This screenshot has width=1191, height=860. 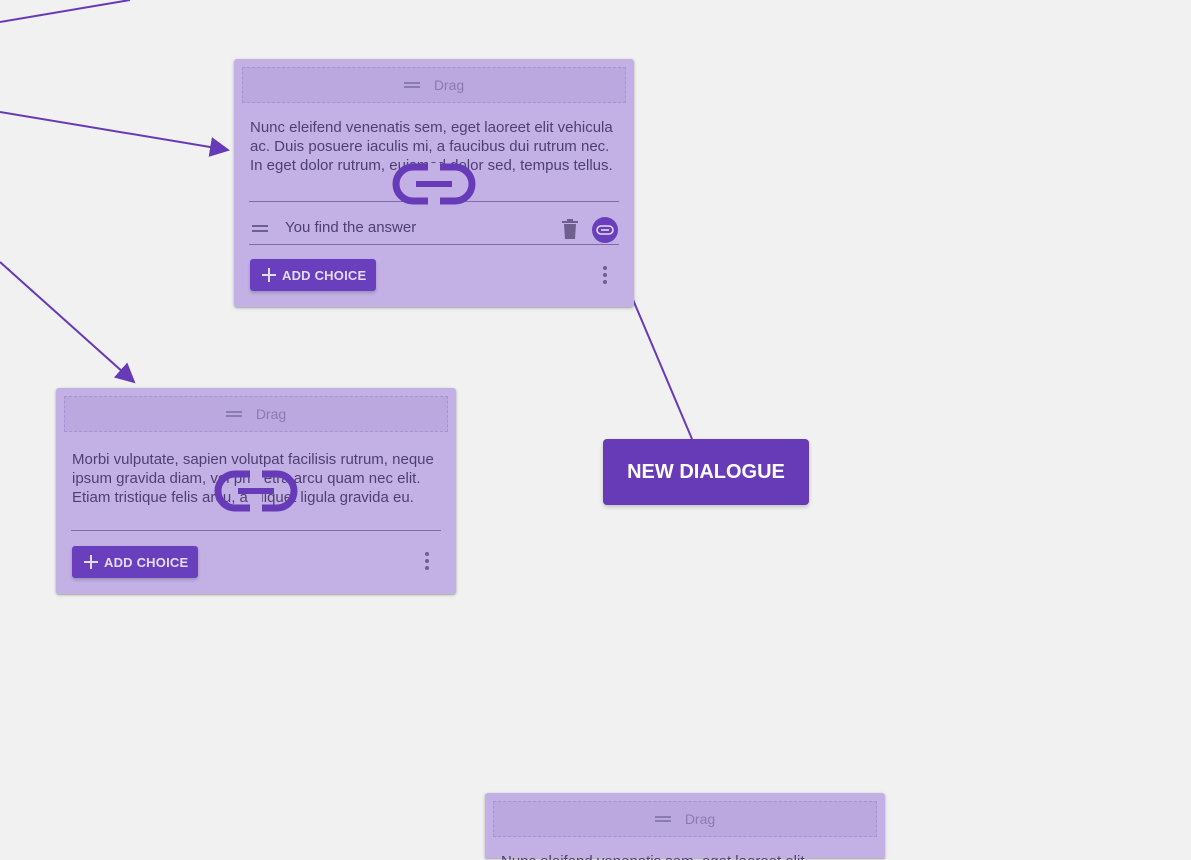 I want to click on new-dialogue-button: NEW DIALOGUE, so click(x=706, y=472).